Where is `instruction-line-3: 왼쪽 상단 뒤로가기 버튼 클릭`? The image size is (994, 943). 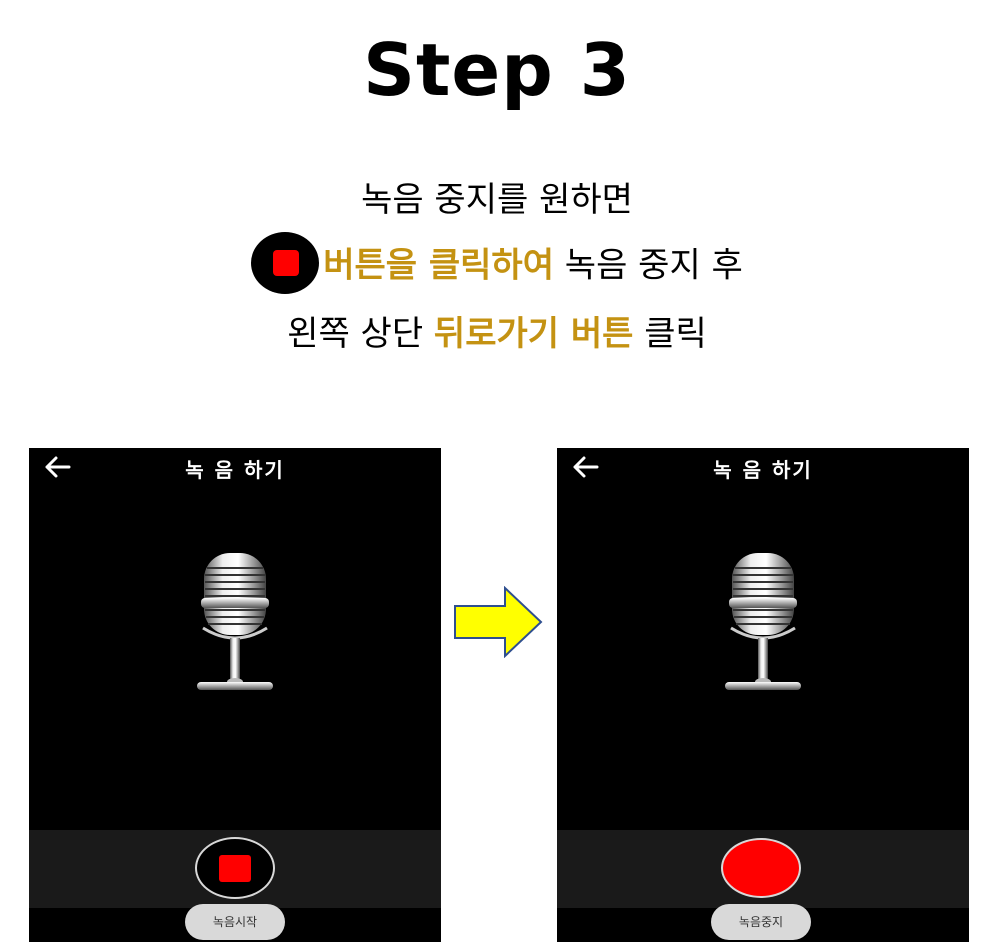 instruction-line-3: 왼쪽 상단 뒤로가기 버튼 클릭 is located at coordinates (497, 330).